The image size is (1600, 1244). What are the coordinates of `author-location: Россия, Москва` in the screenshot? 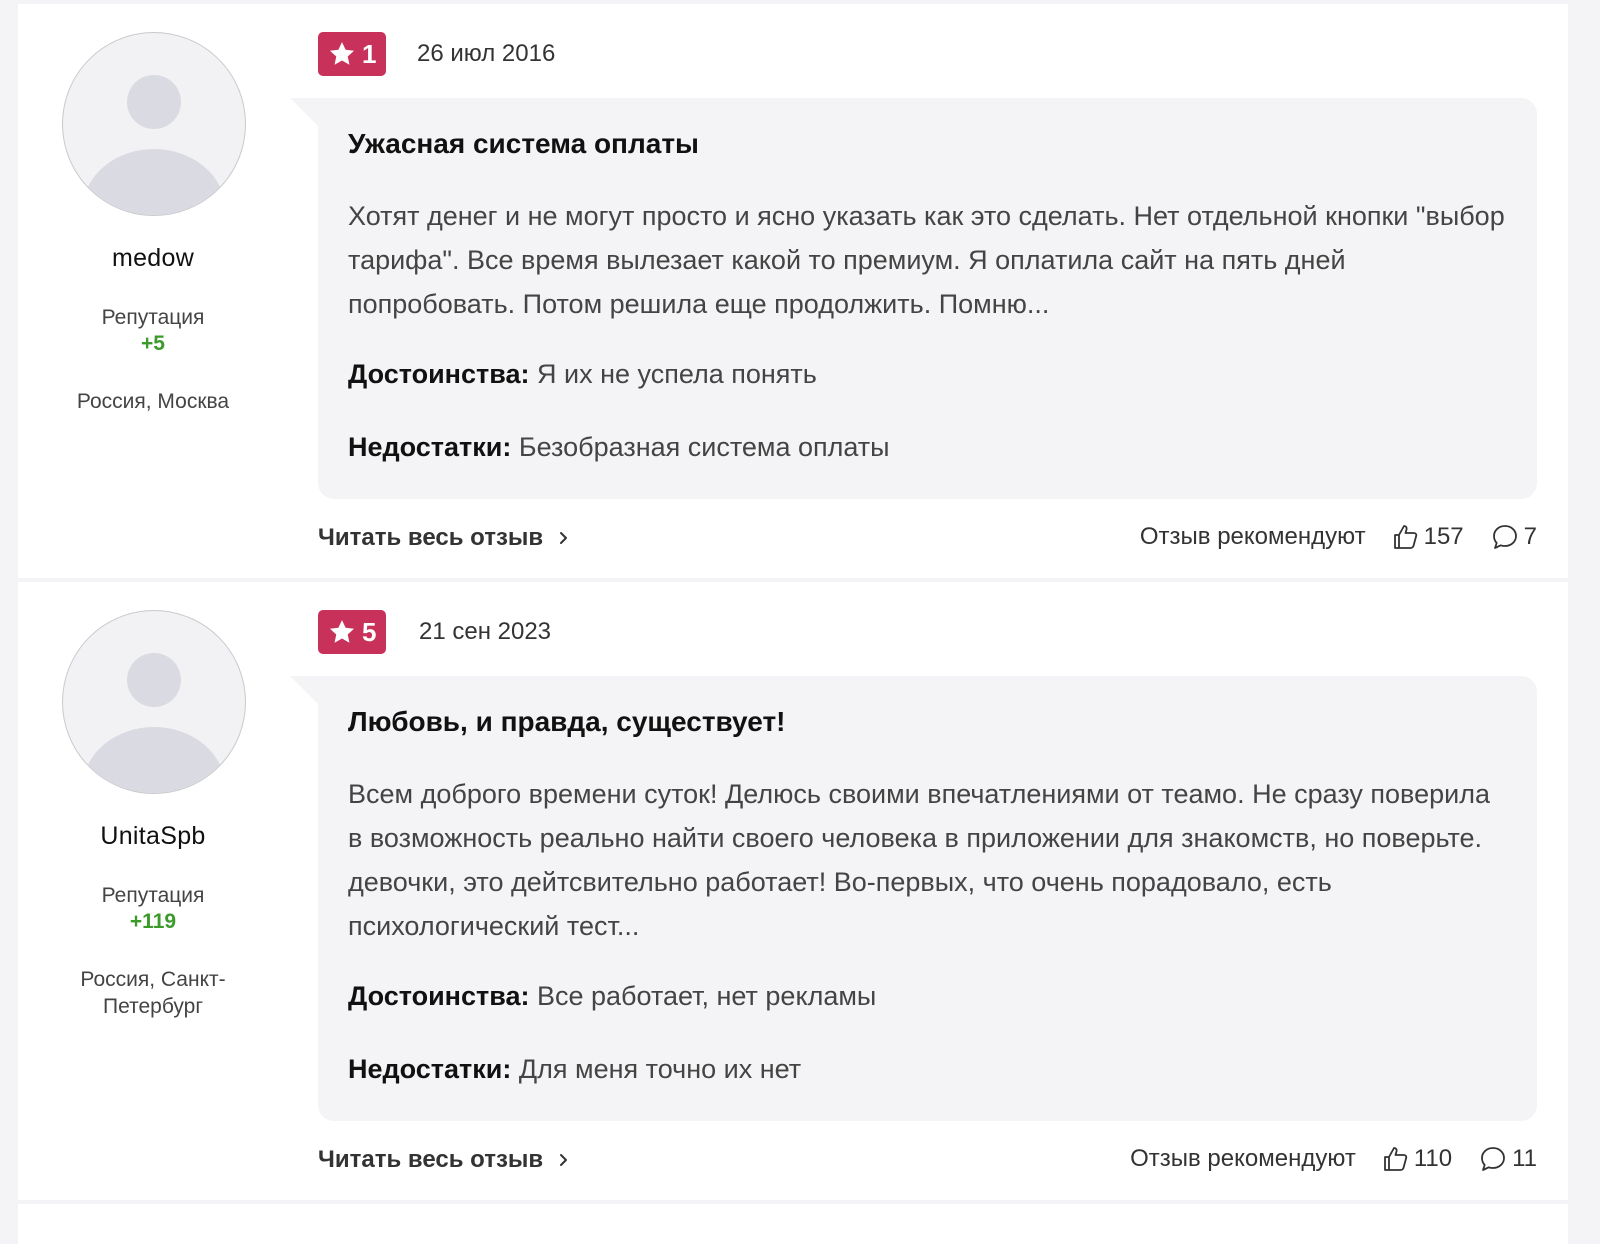 It's located at (153, 401).